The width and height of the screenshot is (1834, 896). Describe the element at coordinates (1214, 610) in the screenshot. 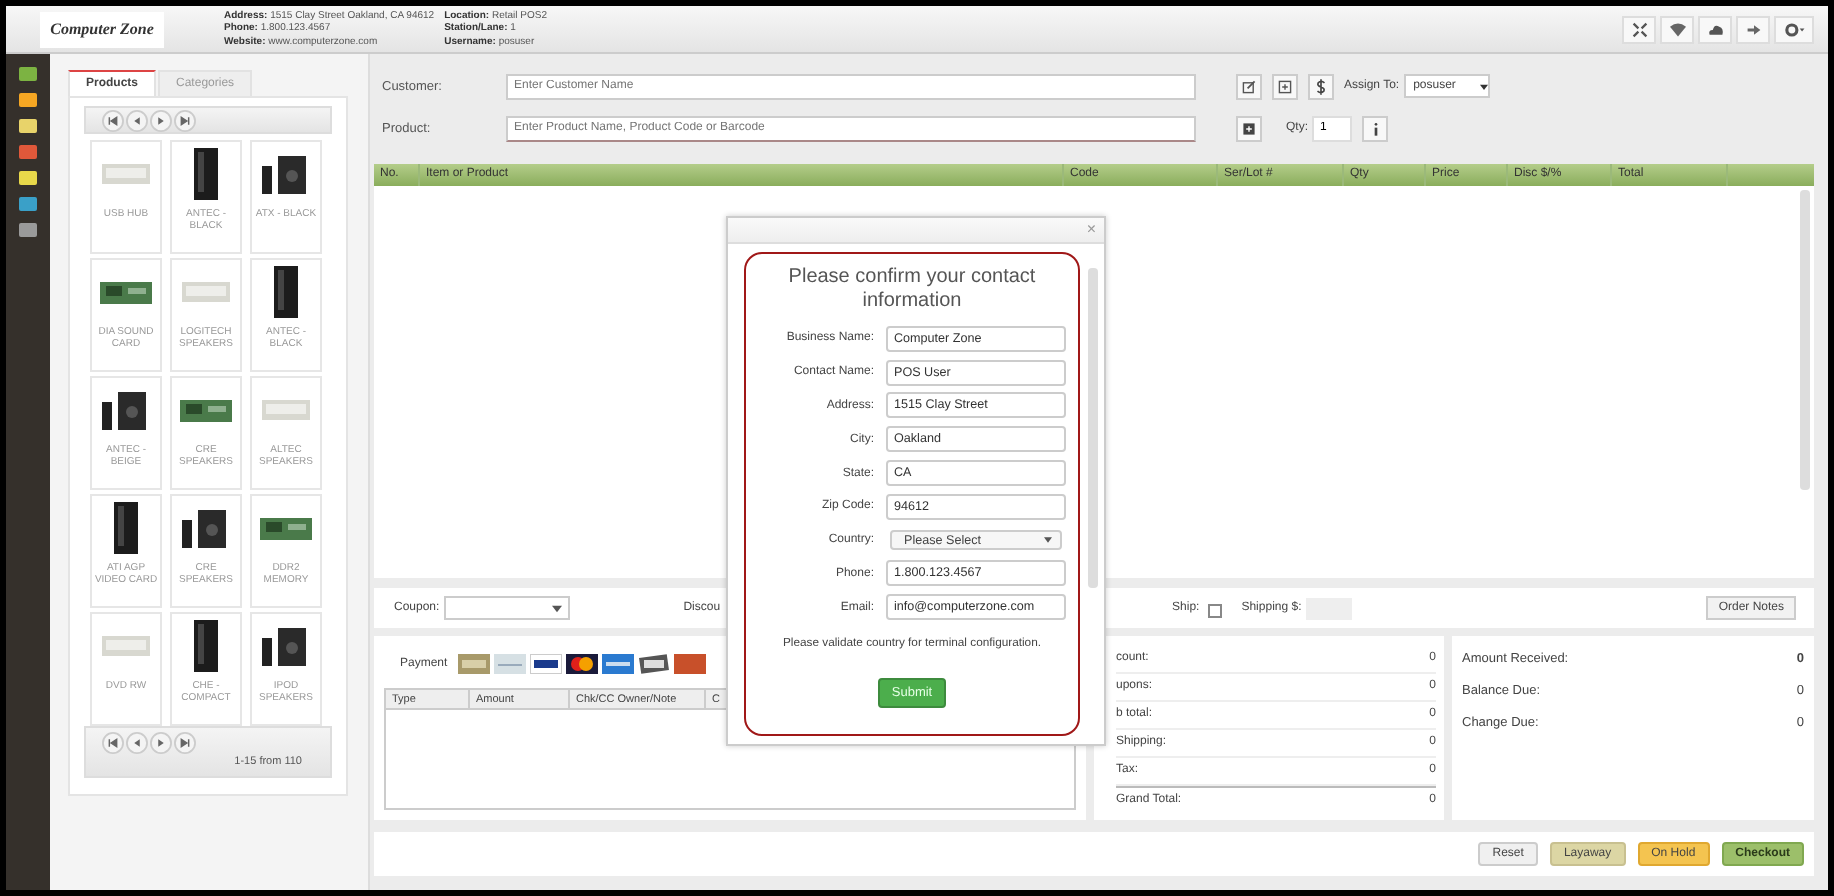

I see `ship-checkbox` at that location.